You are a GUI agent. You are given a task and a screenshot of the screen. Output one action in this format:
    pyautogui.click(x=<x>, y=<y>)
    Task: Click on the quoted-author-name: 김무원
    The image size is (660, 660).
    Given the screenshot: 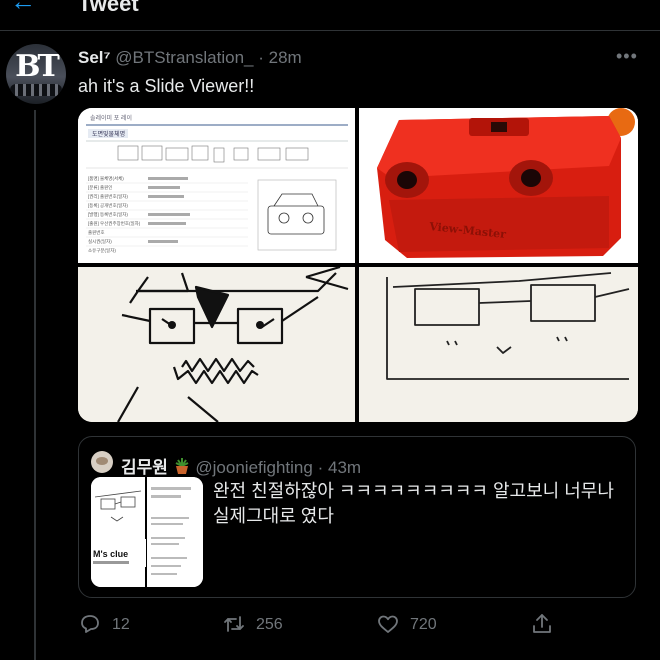 What is the action you would take?
    pyautogui.click(x=144, y=467)
    